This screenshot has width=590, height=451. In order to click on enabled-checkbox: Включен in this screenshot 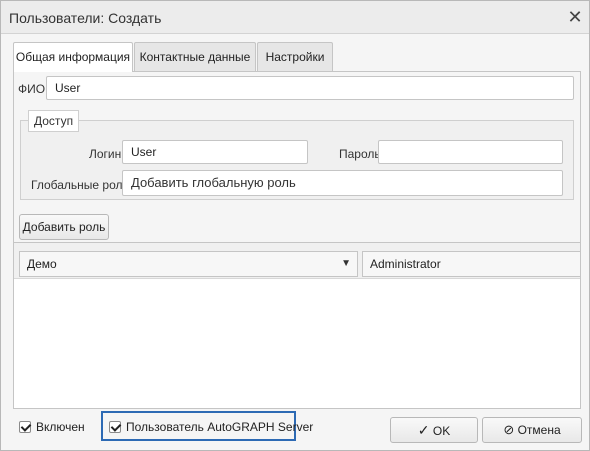, I will do `click(52, 427)`.